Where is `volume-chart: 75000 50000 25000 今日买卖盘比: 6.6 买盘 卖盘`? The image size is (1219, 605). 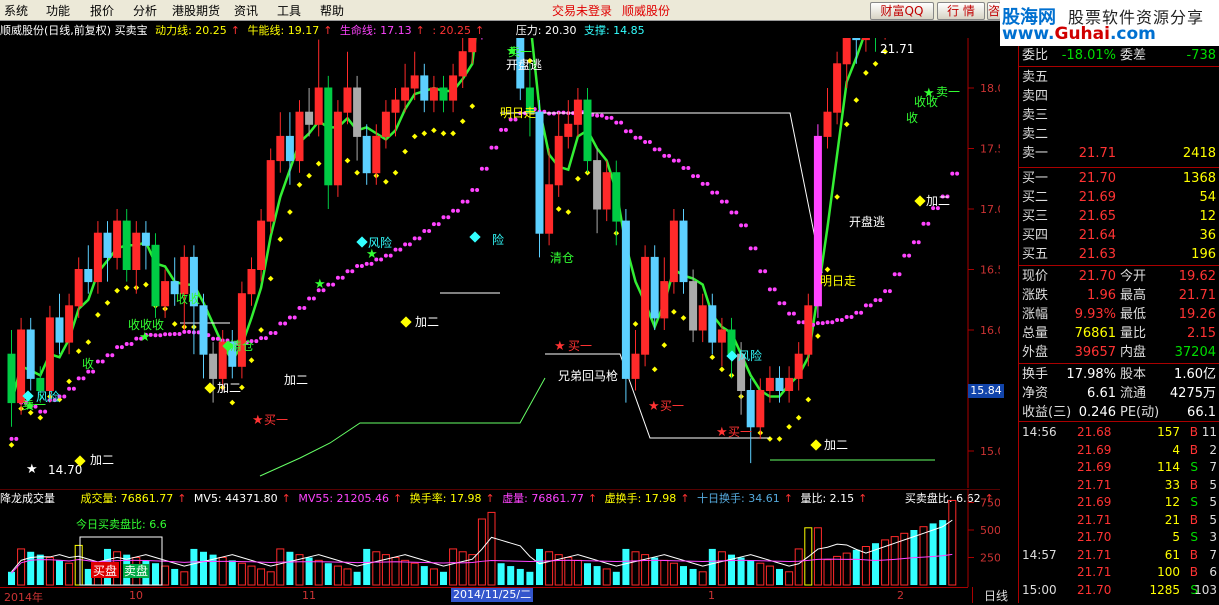 volume-chart: 75000 50000 25000 今日买卖盘比: 6.6 买盘 卖盘 is located at coordinates (500, 538).